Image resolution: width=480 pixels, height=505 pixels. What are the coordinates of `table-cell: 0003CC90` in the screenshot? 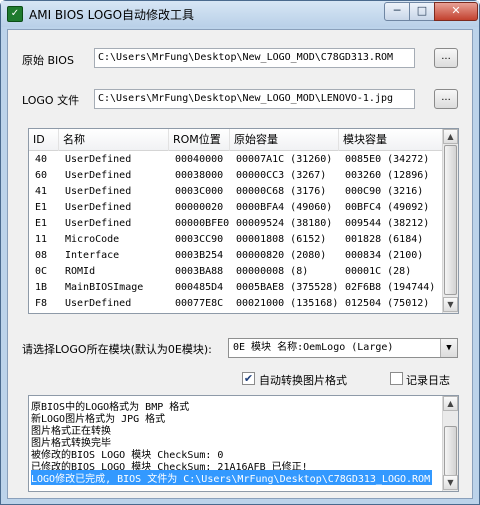 It's located at (199, 239).